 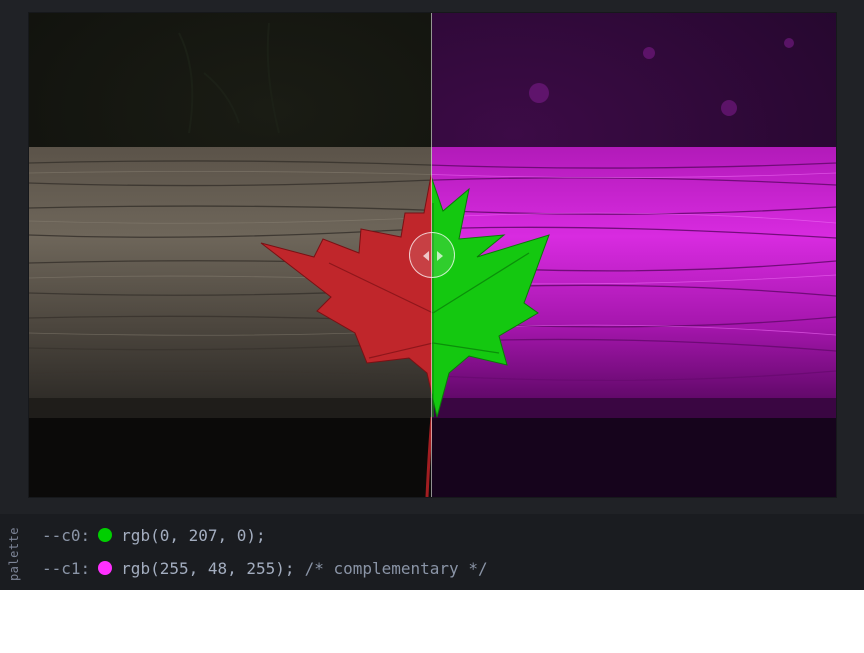 What do you see at coordinates (396, 568) in the screenshot?
I see `color-comment: /* complementary */` at bounding box center [396, 568].